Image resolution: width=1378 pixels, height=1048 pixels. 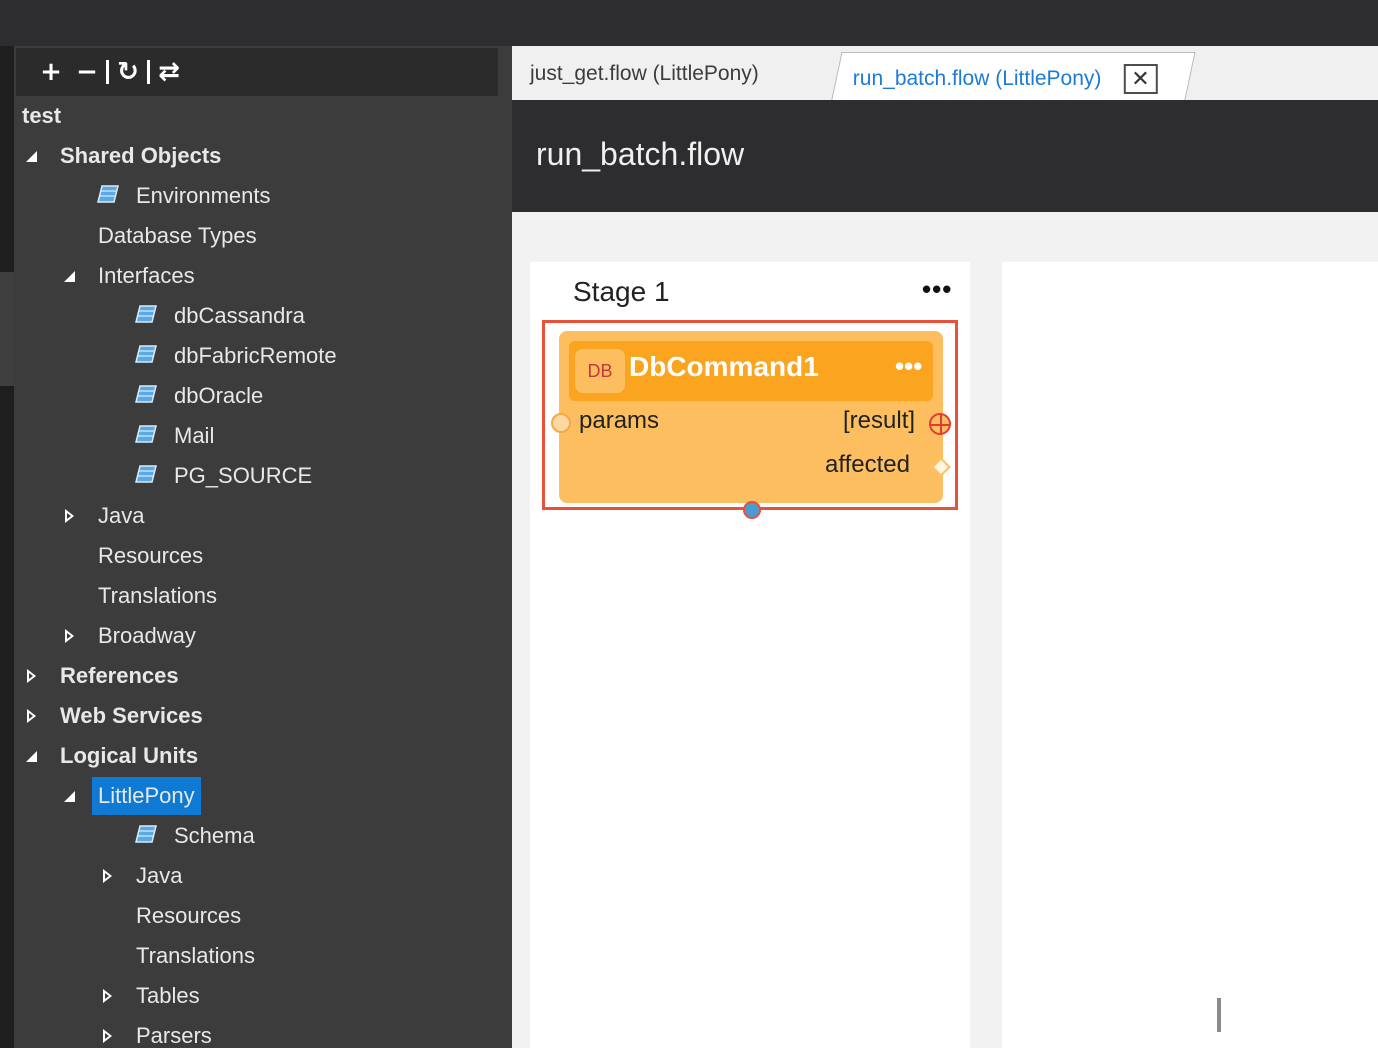 What do you see at coordinates (157, 596) in the screenshot?
I see `tree-item-translations: Translations` at bounding box center [157, 596].